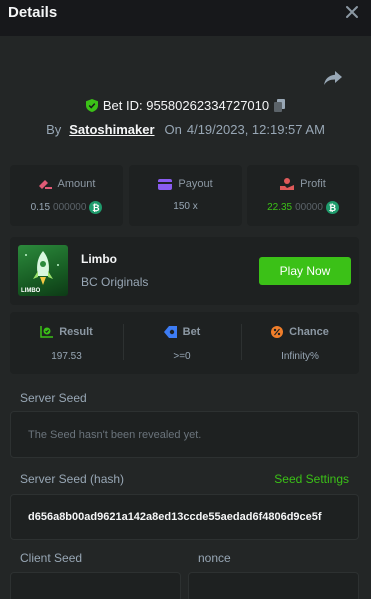  Describe the element at coordinates (255, 129) in the screenshot. I see `bet-datetime: 4/19/2023, 12:19:57 AM` at that location.